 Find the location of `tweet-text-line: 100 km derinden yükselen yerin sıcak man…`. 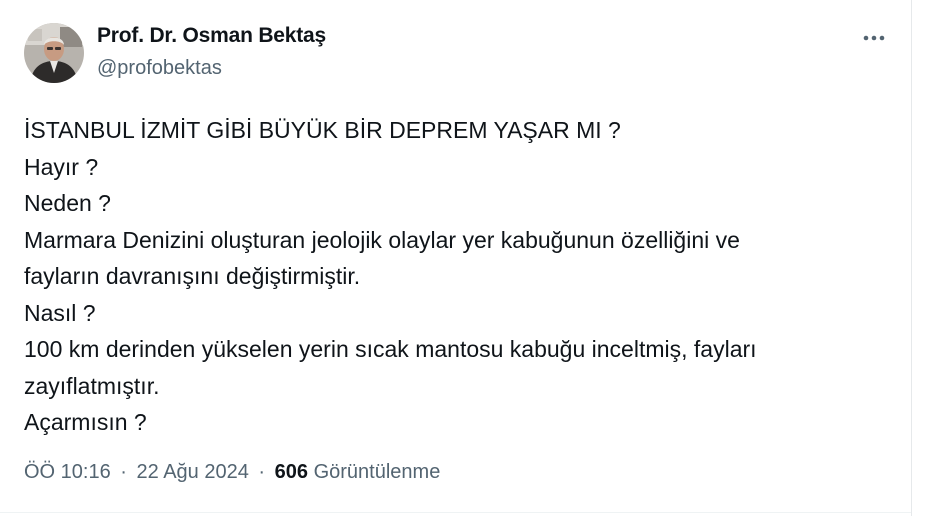

tweet-text-line: 100 km derinden yükselen yerin sıcak man… is located at coordinates (390, 349).